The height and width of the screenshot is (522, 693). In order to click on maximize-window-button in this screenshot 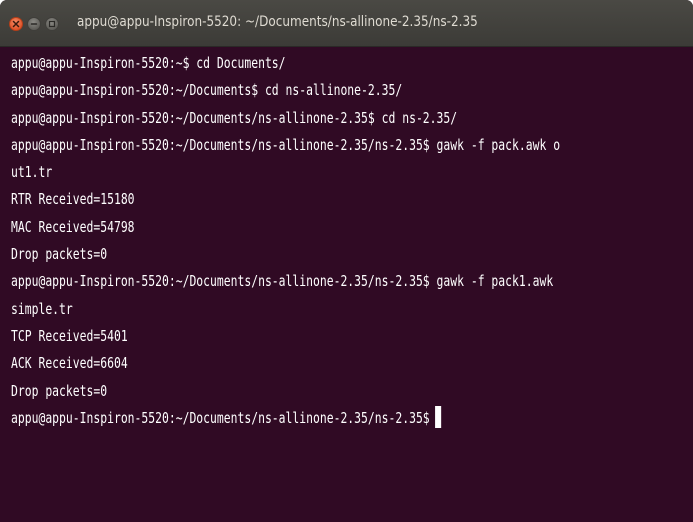, I will do `click(52, 24)`.